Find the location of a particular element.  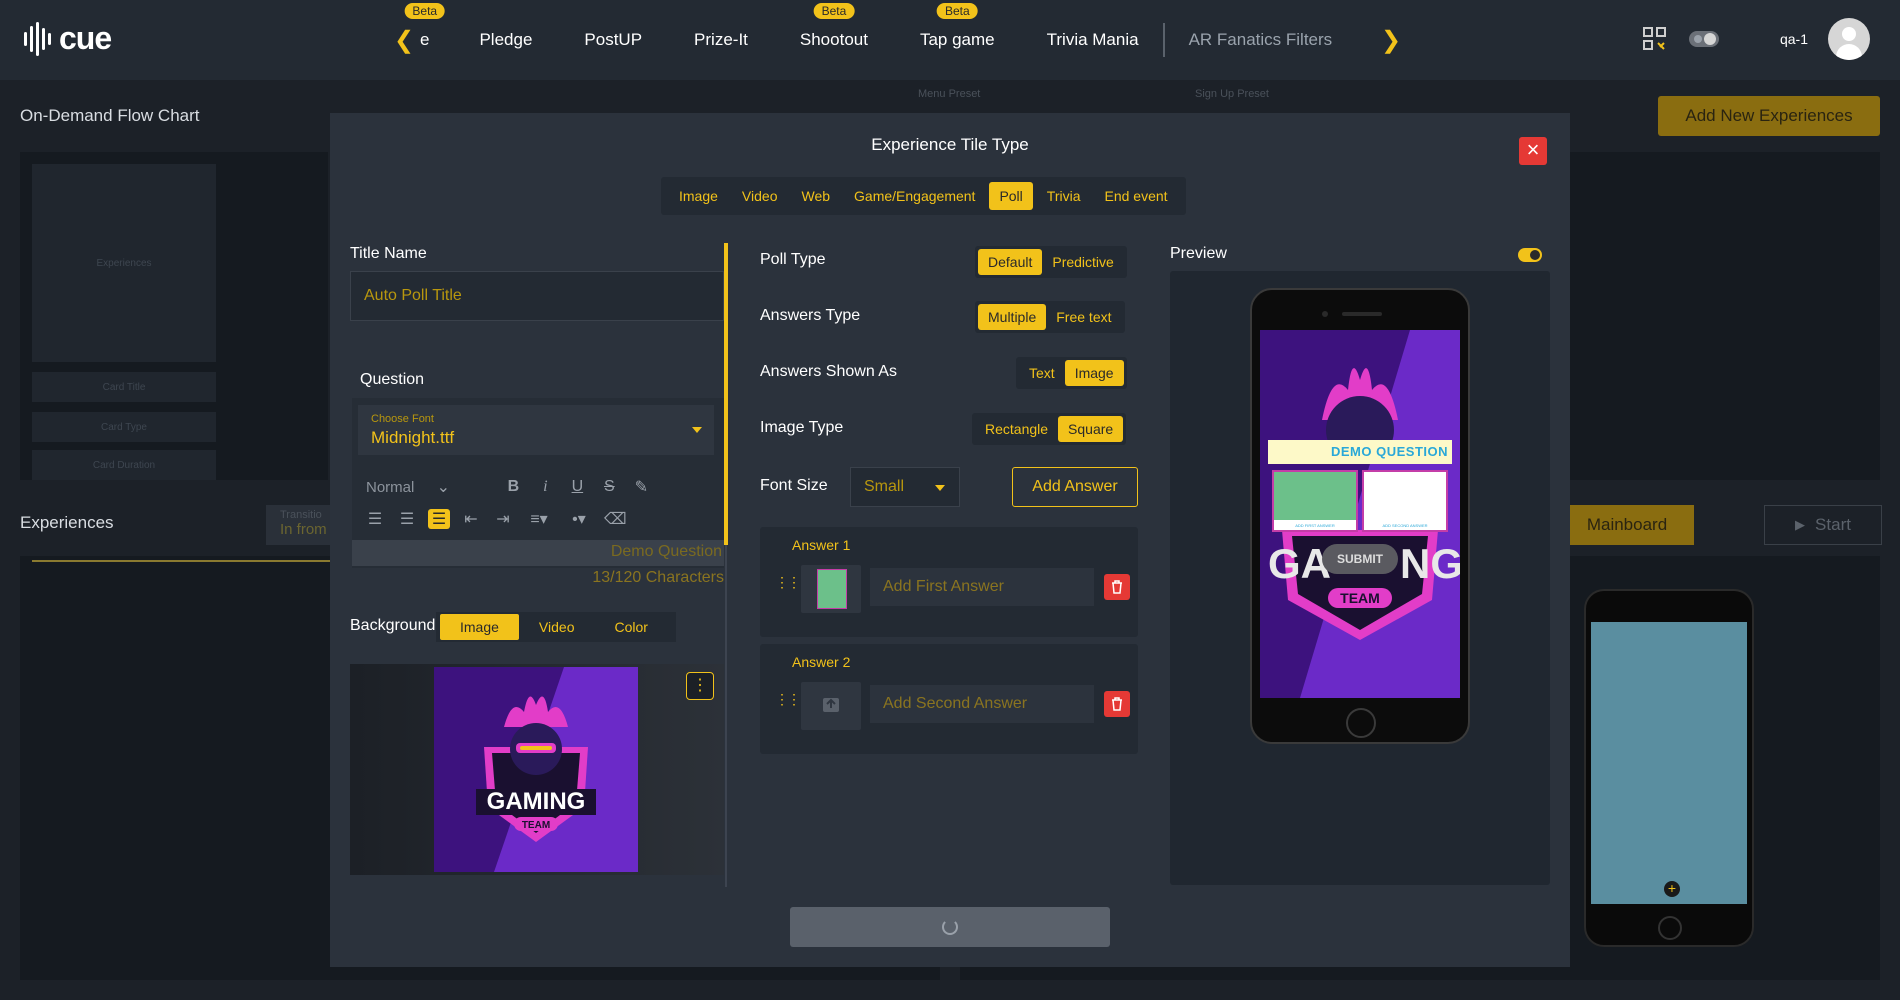

outdent-icon: ⇤ is located at coordinates (471, 519).